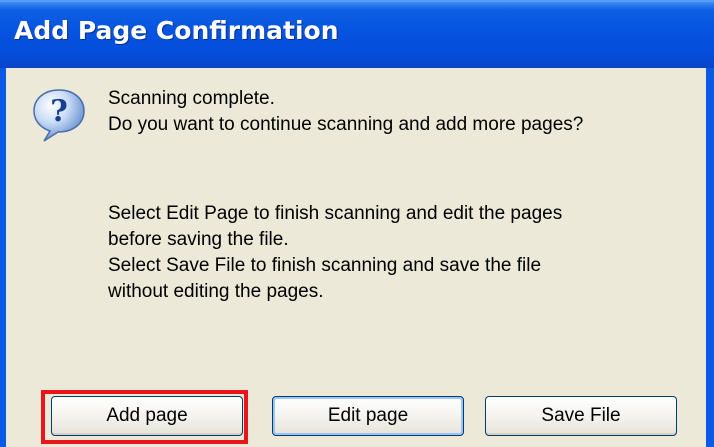 Image resolution: width=714 pixels, height=447 pixels. What do you see at coordinates (368, 416) in the screenshot?
I see `edit-page-button: Edit page` at bounding box center [368, 416].